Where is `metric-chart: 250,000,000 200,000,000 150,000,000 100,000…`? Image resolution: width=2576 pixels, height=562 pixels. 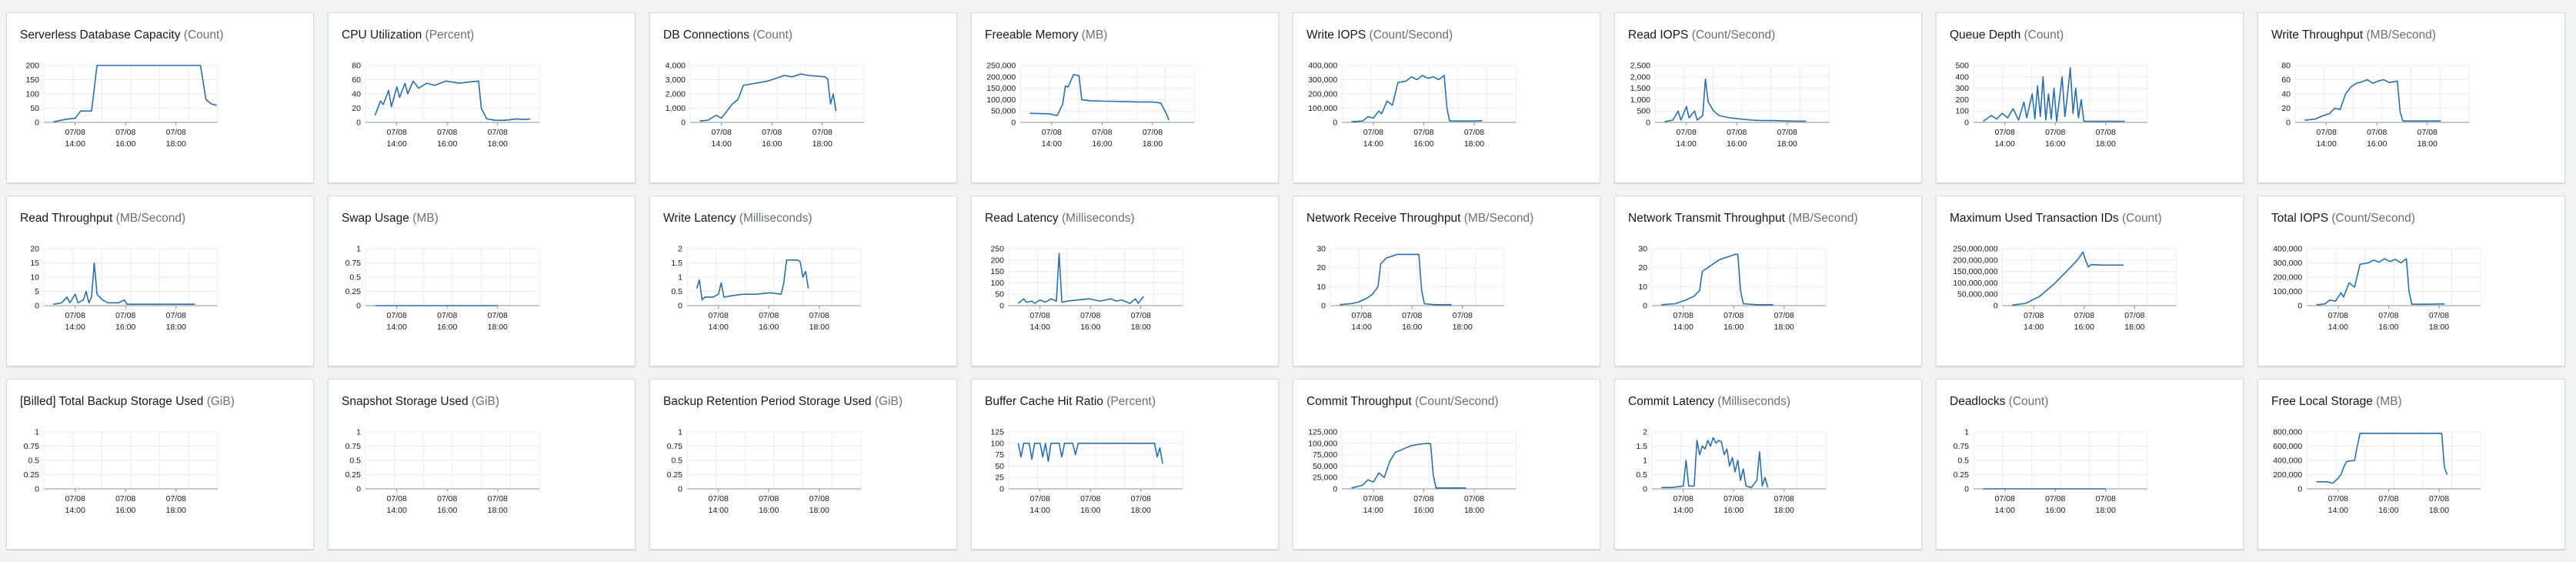
metric-chart: 250,000,000 200,000,000 150,000,000 100,000… is located at coordinates (2091, 281).